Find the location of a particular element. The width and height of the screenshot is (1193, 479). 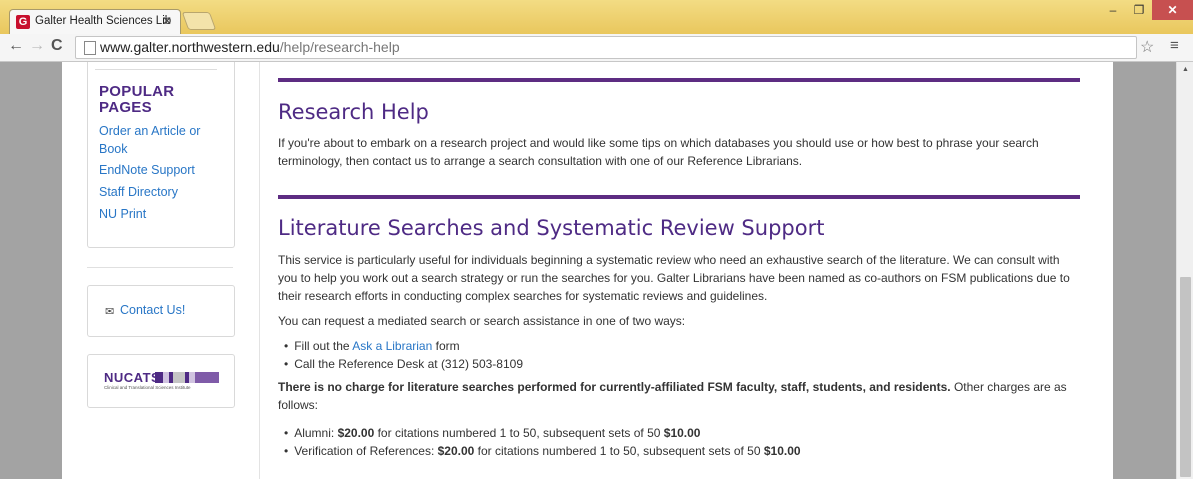

contact-box: ✉ Contact Us! is located at coordinates (161, 311).